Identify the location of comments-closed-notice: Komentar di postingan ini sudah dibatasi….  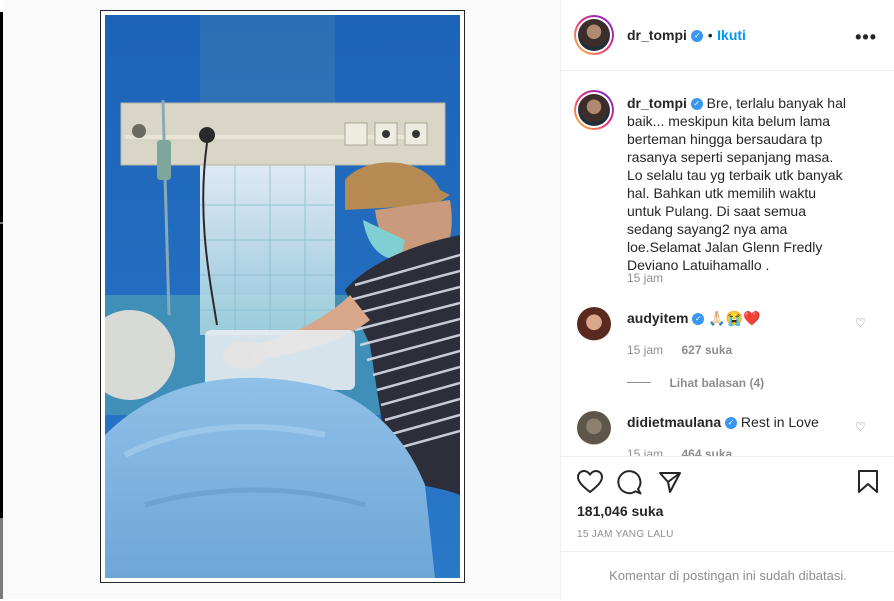
(727, 576).